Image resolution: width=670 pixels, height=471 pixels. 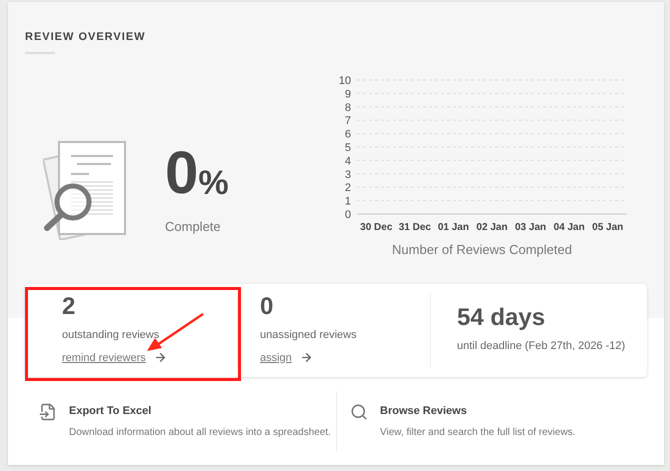 What do you see at coordinates (492, 227) in the screenshot?
I see `x-tick-label: 02 Jan` at bounding box center [492, 227].